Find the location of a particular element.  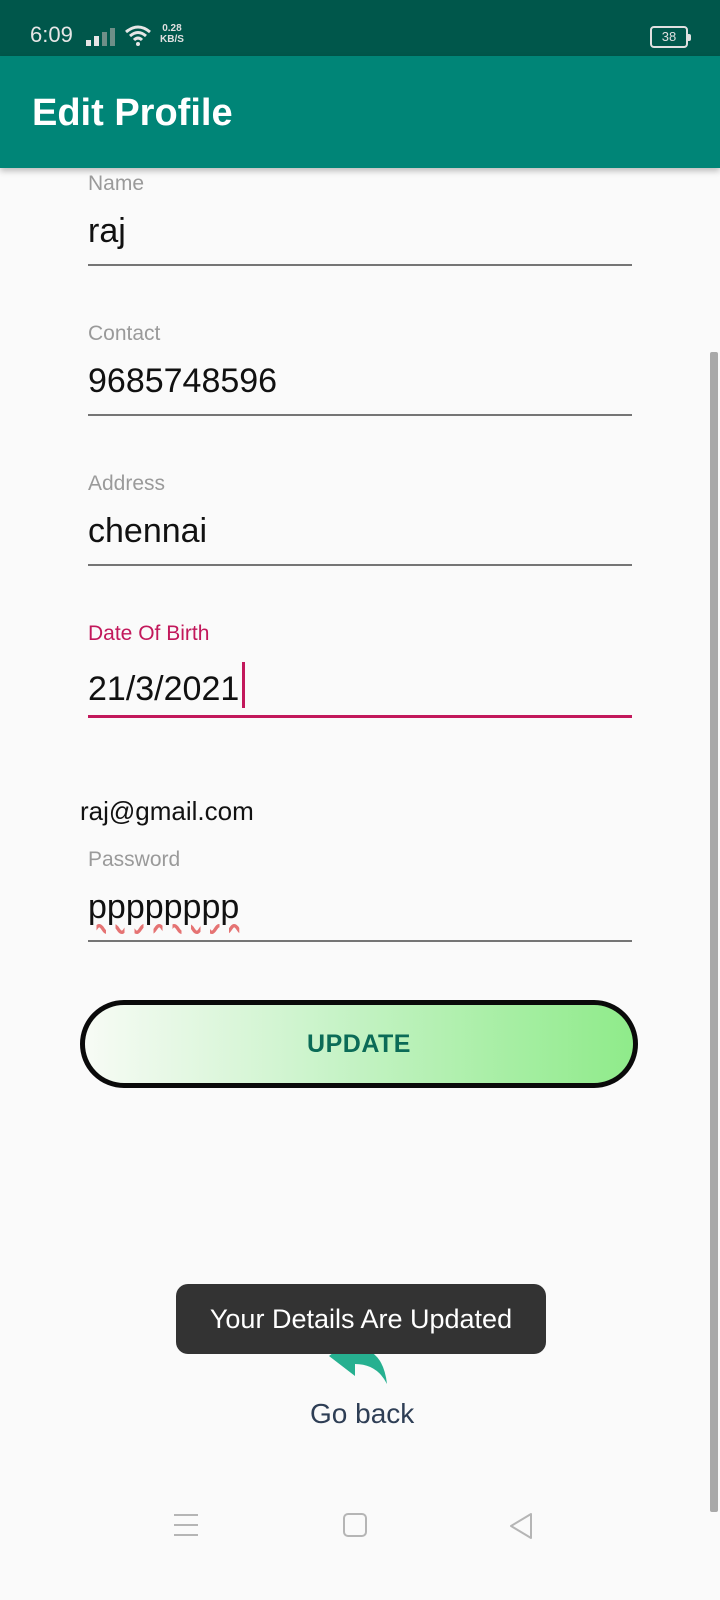

navigation-bar is located at coordinates (360, 1556).